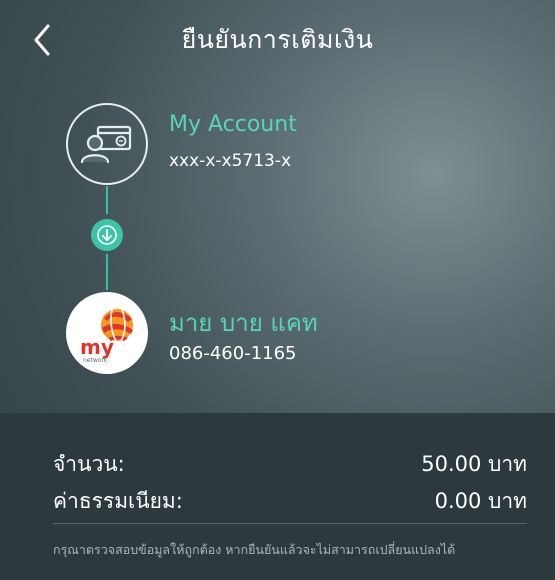 The width and height of the screenshot is (555, 580). I want to click on header: ยืนยันการเติมเงิน, so click(277, 39).